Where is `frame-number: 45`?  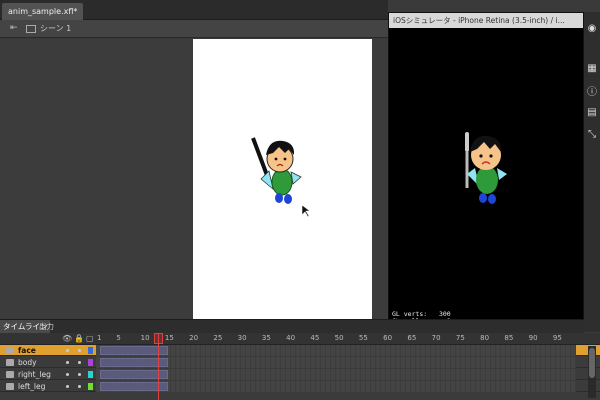 frame-number: 45 is located at coordinates (314, 338).